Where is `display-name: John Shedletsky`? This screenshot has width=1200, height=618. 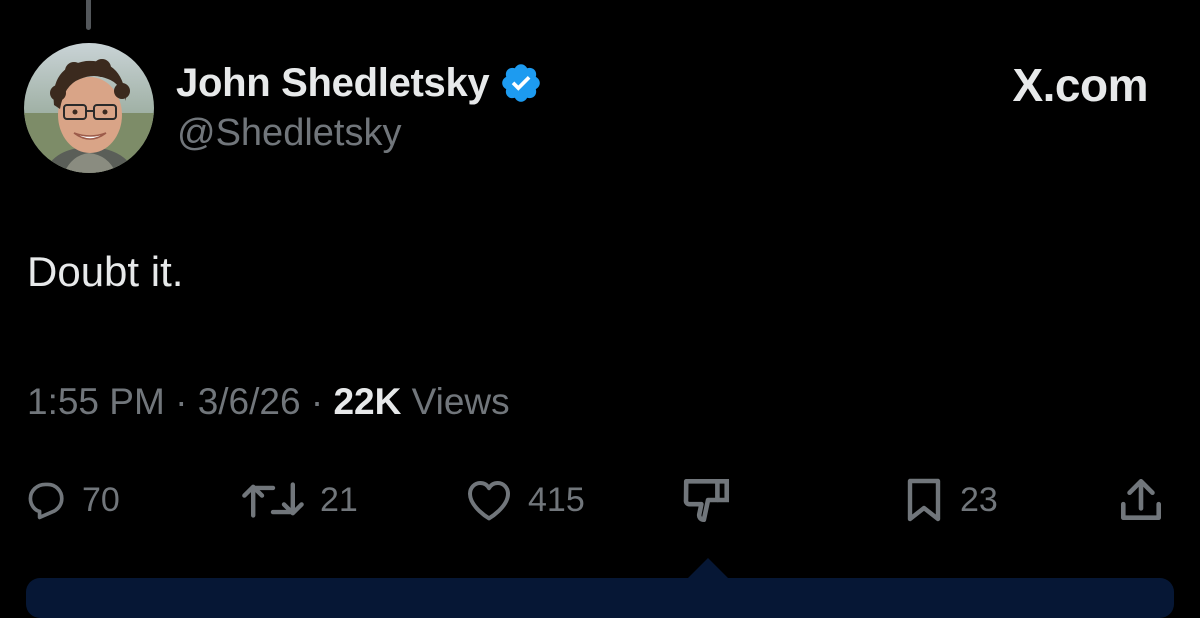
display-name: John Shedletsky is located at coordinates (333, 83).